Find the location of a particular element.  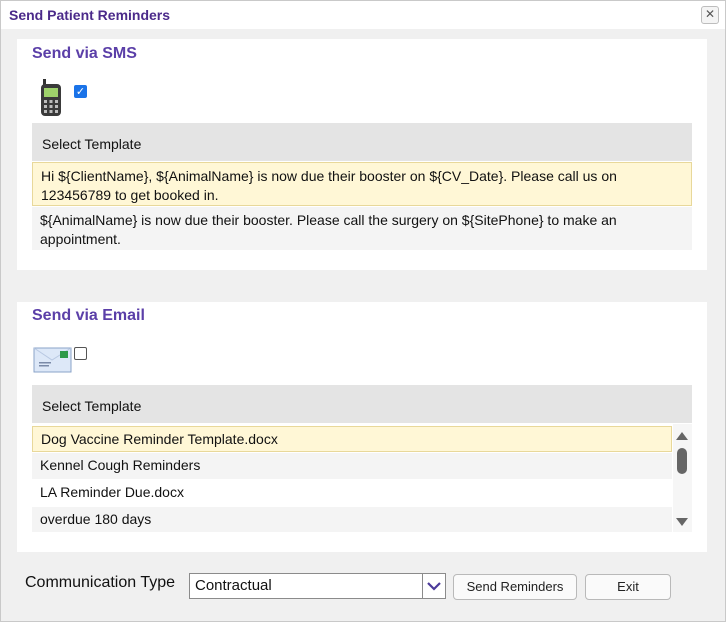

email-template-row: Kennel Cough Reminders is located at coordinates (352, 466).